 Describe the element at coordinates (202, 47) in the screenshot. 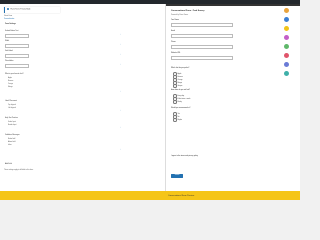

I see `phone-input` at that location.